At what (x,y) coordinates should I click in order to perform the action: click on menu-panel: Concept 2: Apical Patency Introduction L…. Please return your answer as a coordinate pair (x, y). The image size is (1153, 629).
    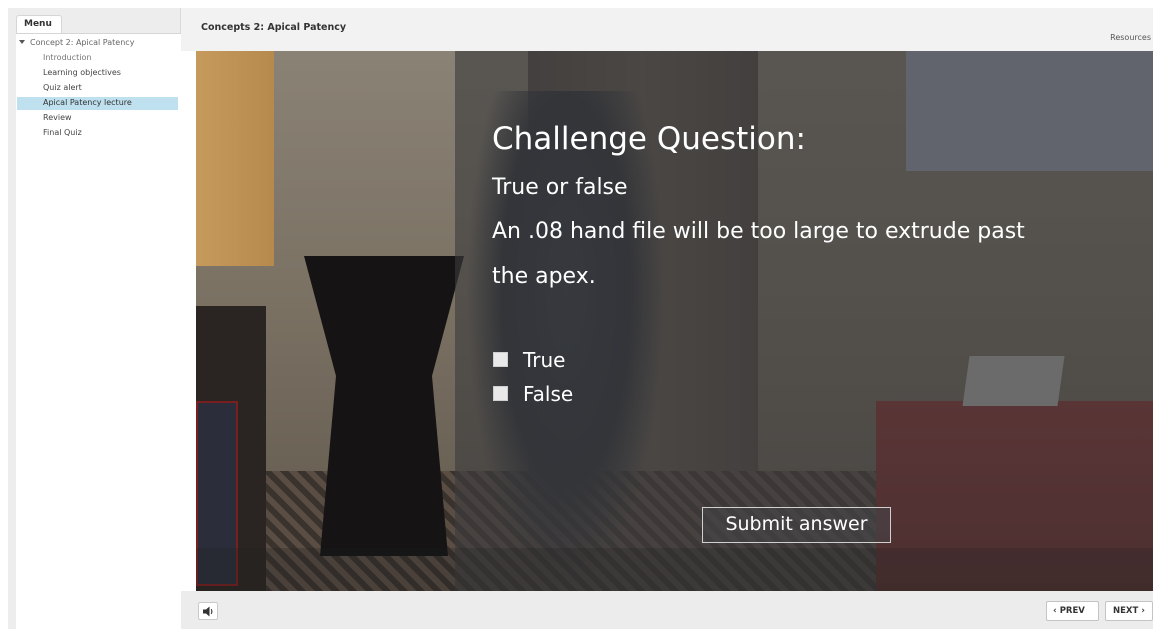
    Looking at the image, I should click on (98, 331).